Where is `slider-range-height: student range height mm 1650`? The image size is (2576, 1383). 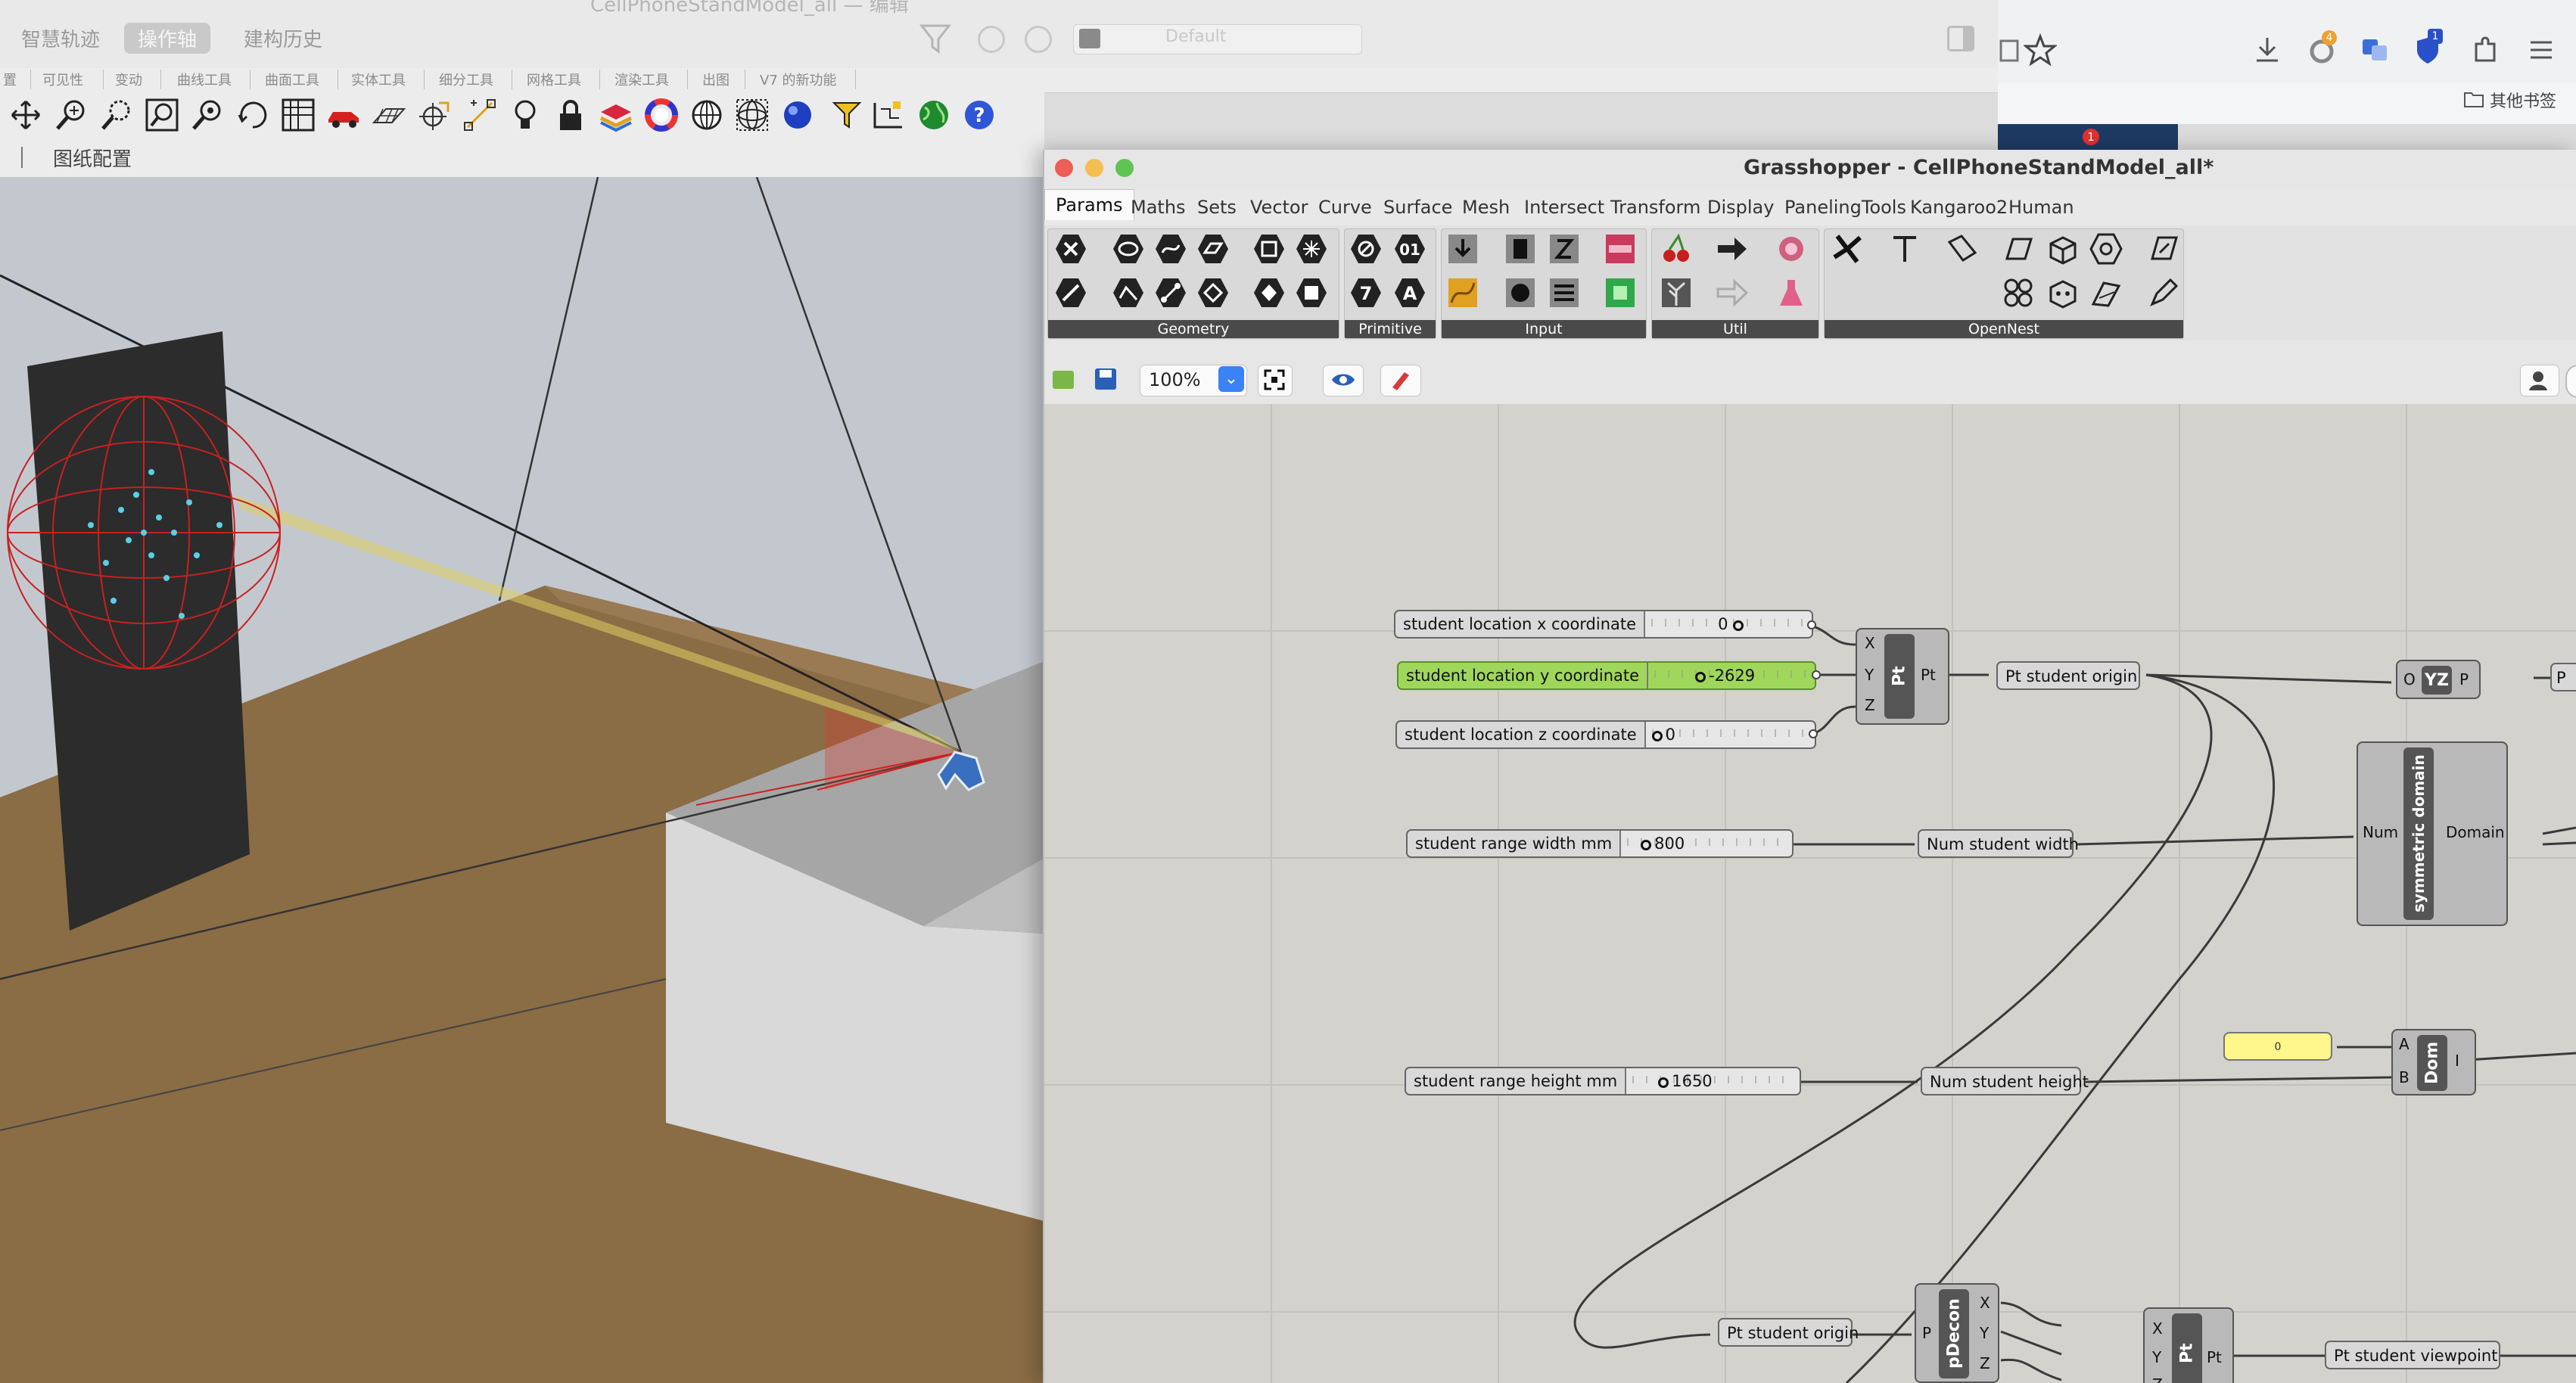
slider-range-height: student range height mm 1650 is located at coordinates (1603, 1081).